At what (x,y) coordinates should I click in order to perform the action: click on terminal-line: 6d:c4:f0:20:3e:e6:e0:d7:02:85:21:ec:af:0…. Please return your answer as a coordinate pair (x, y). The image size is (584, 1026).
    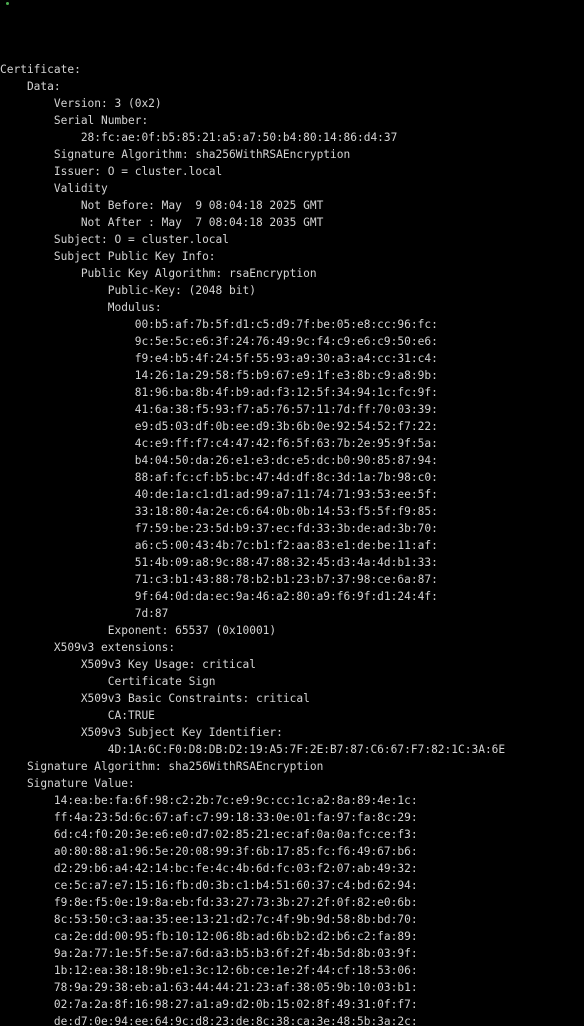
    Looking at the image, I should click on (209, 834).